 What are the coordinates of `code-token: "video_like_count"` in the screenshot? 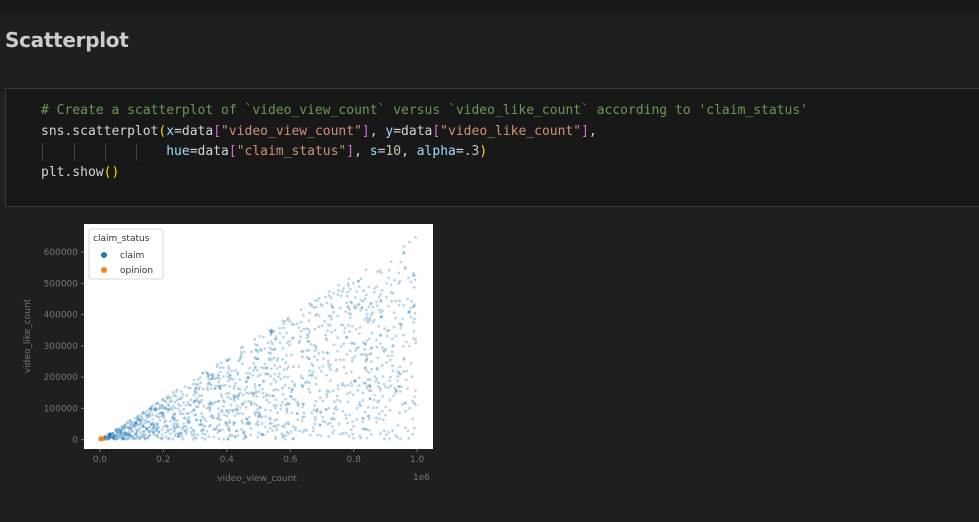 It's located at (511, 131).